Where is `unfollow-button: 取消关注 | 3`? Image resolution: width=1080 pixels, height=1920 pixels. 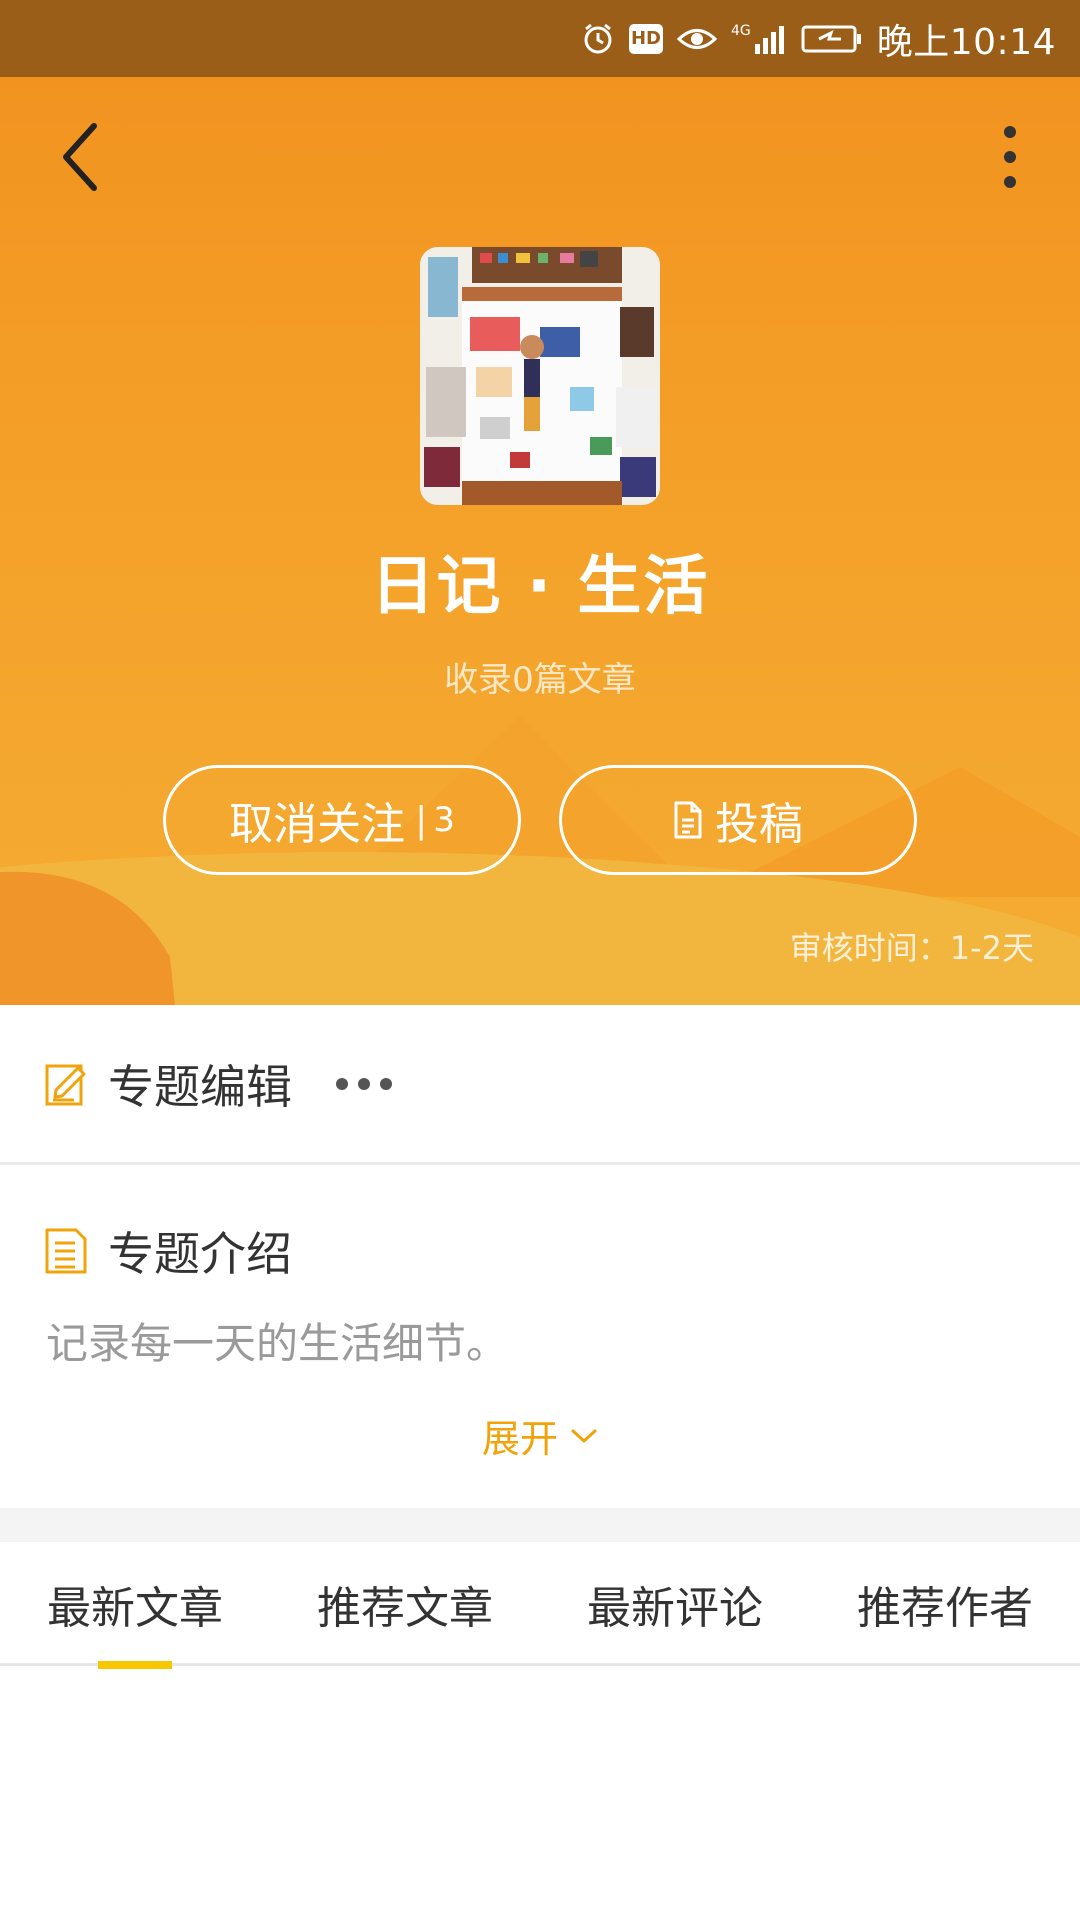 unfollow-button: 取消关注 | 3 is located at coordinates (342, 820).